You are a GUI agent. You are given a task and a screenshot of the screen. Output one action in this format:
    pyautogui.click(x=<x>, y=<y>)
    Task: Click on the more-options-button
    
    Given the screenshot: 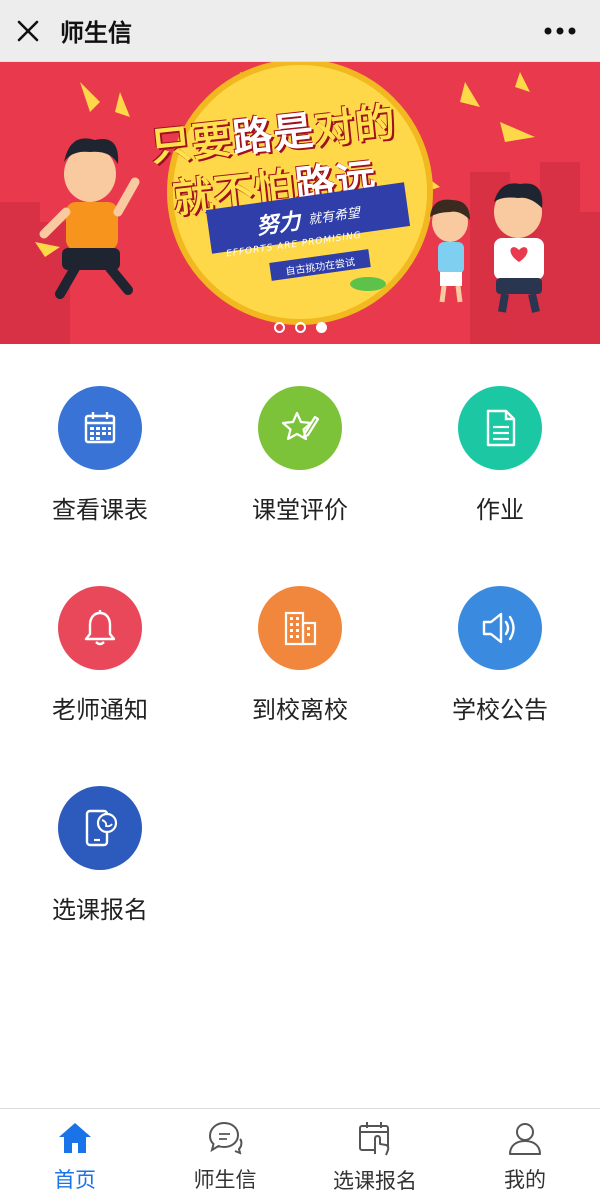 What is the action you would take?
    pyautogui.click(x=560, y=31)
    